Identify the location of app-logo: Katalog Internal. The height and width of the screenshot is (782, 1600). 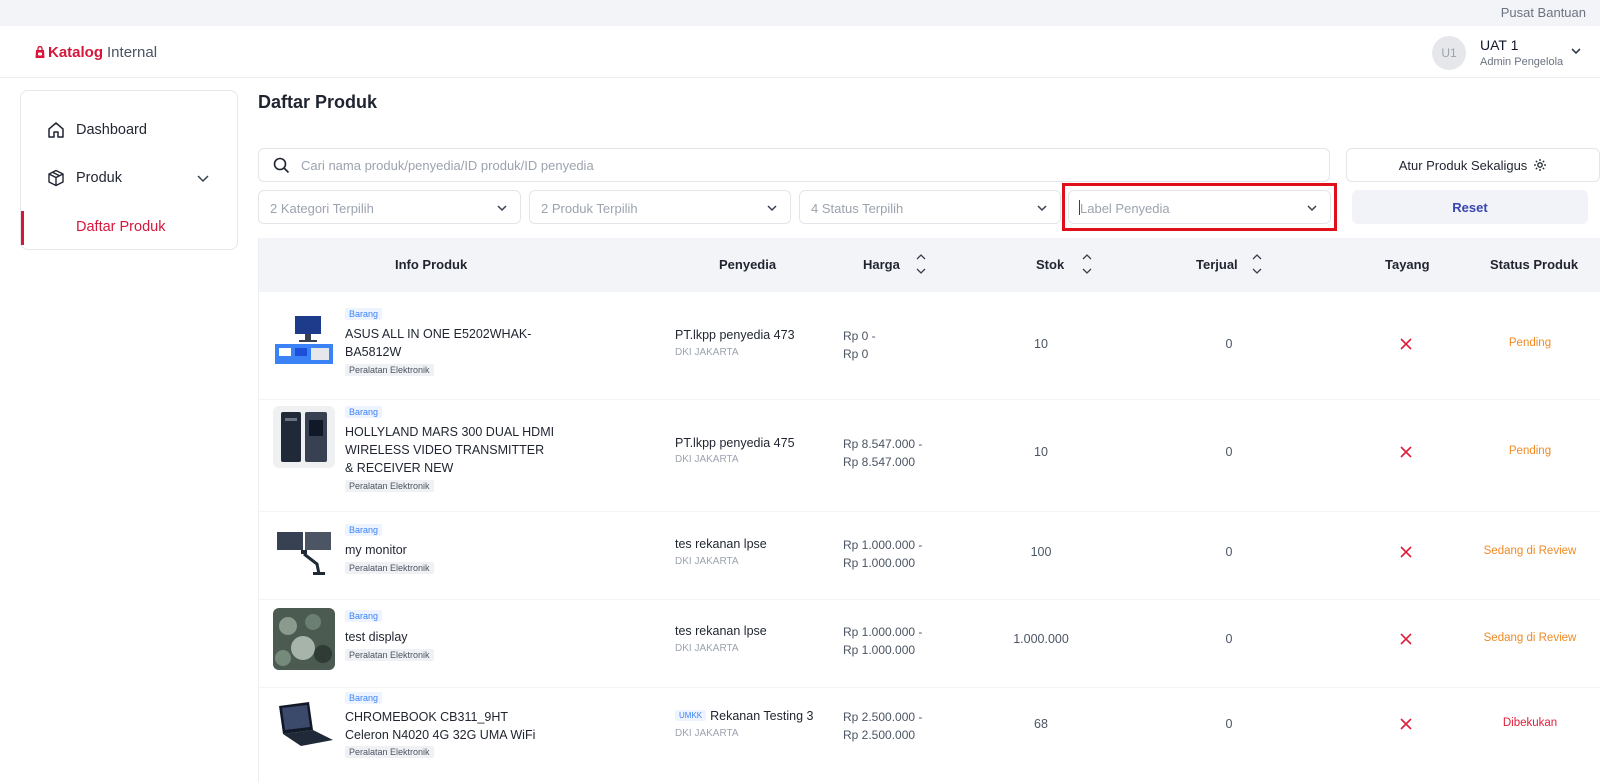
(95, 52).